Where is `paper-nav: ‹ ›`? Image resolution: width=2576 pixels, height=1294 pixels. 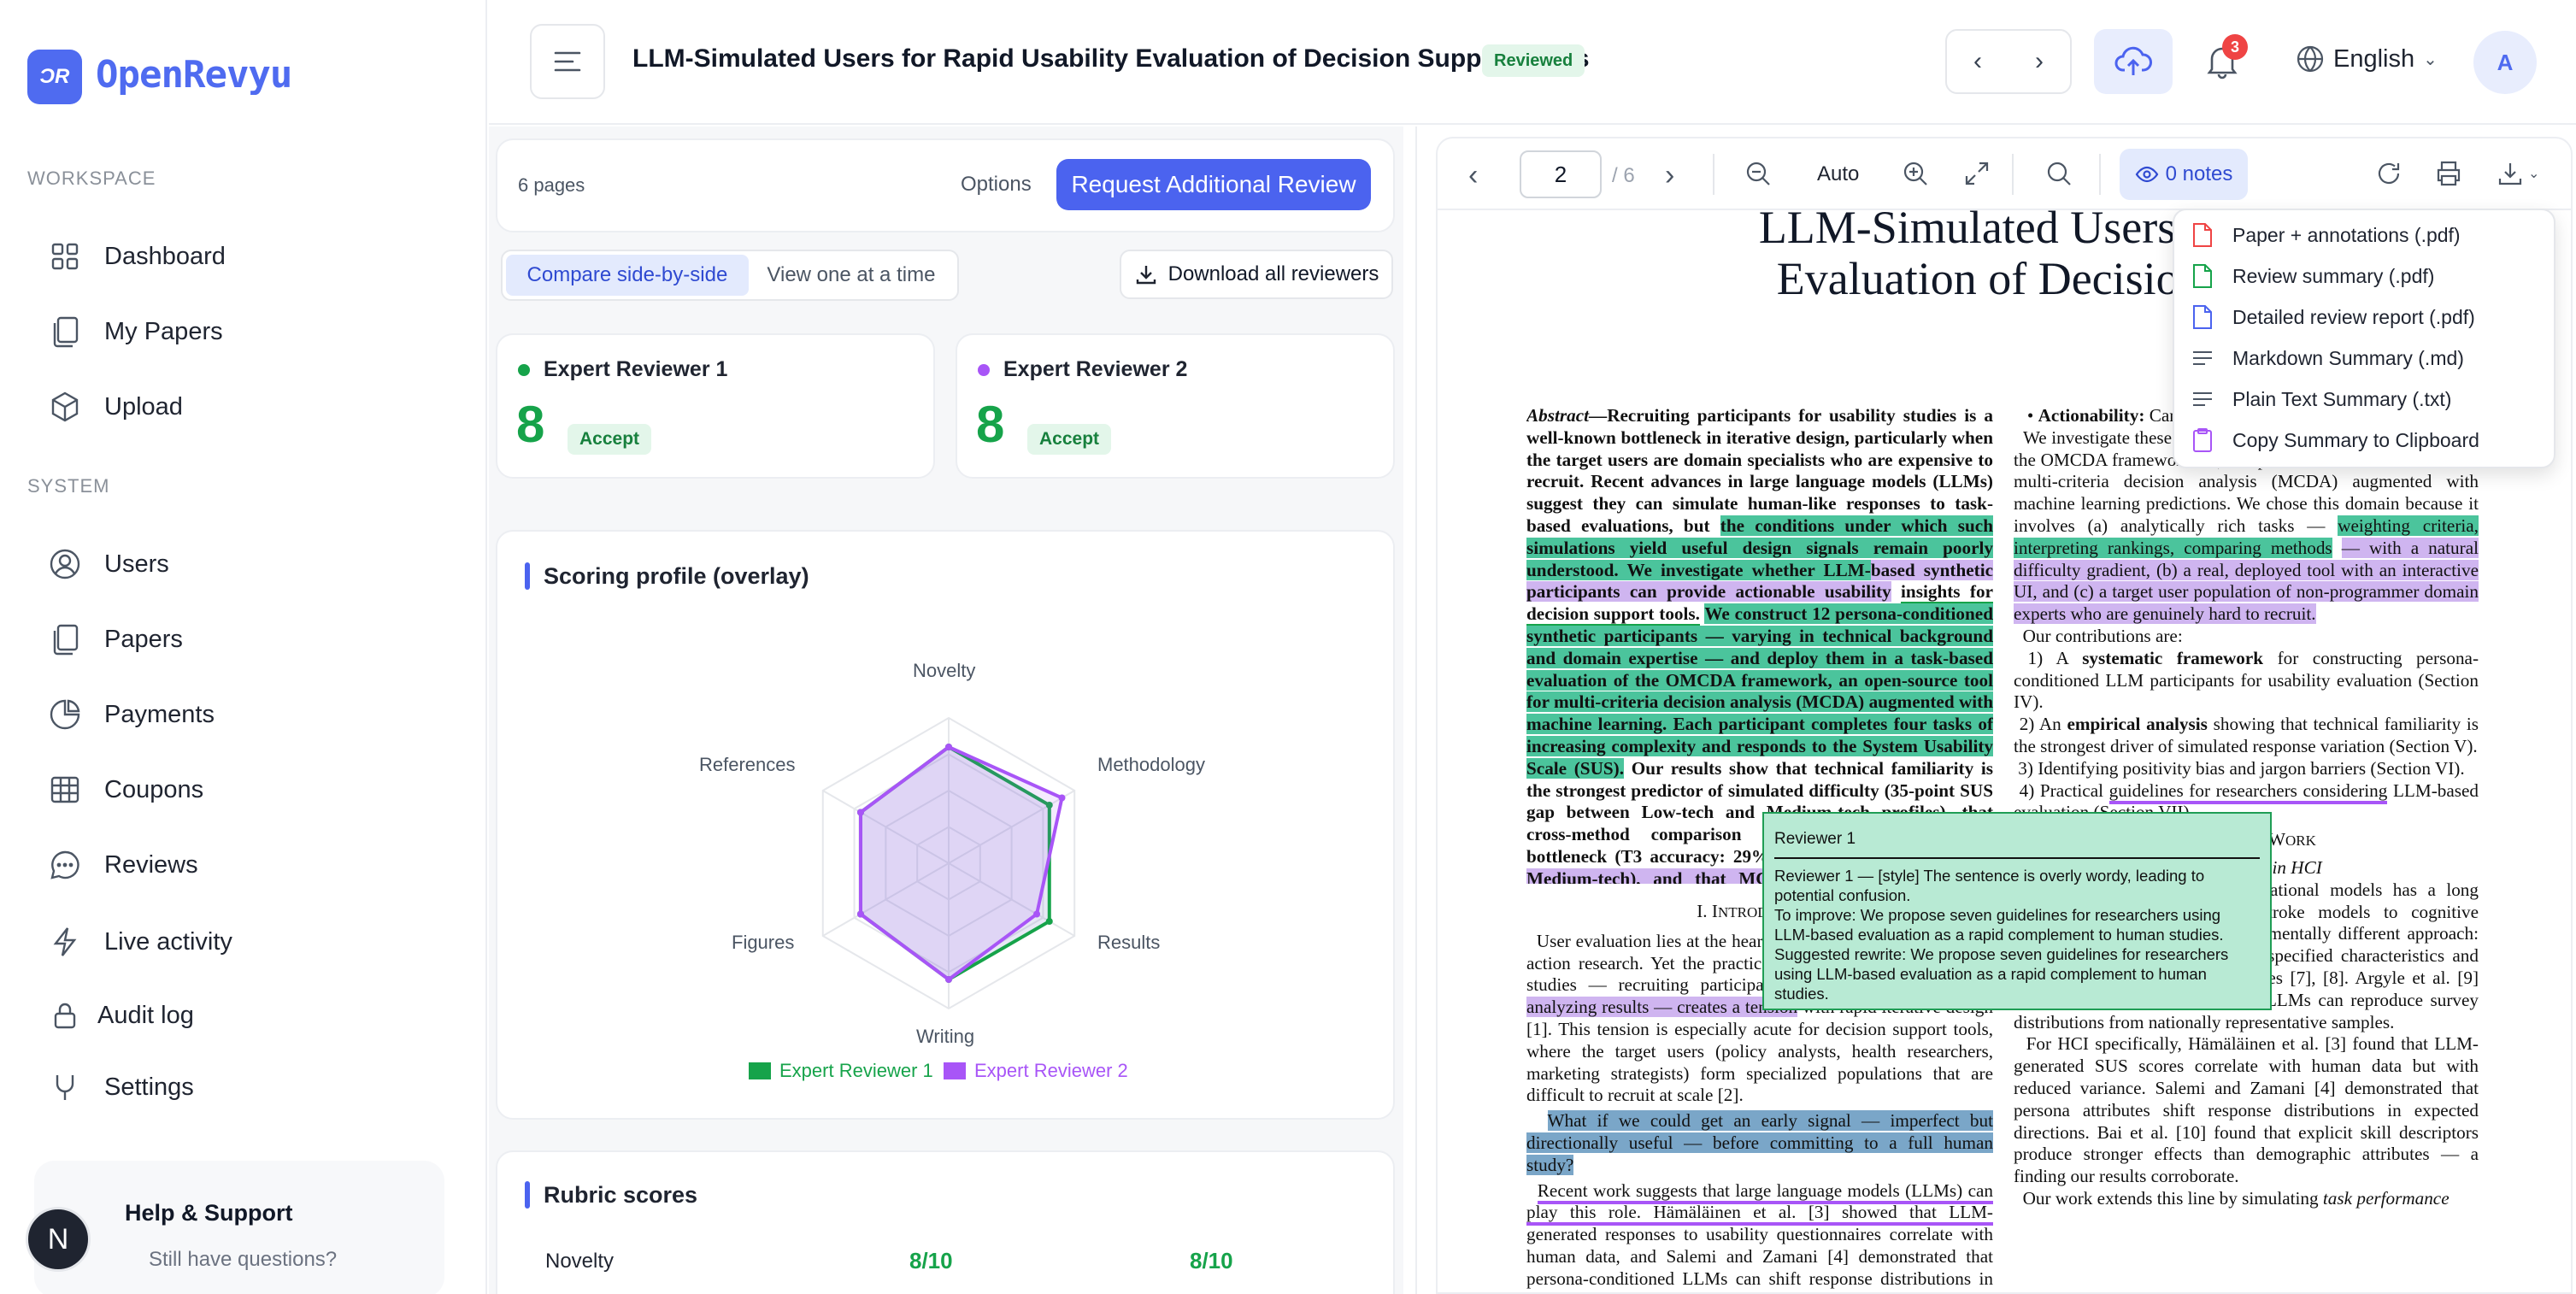
paper-nav: ‹ › is located at coordinates (2008, 61).